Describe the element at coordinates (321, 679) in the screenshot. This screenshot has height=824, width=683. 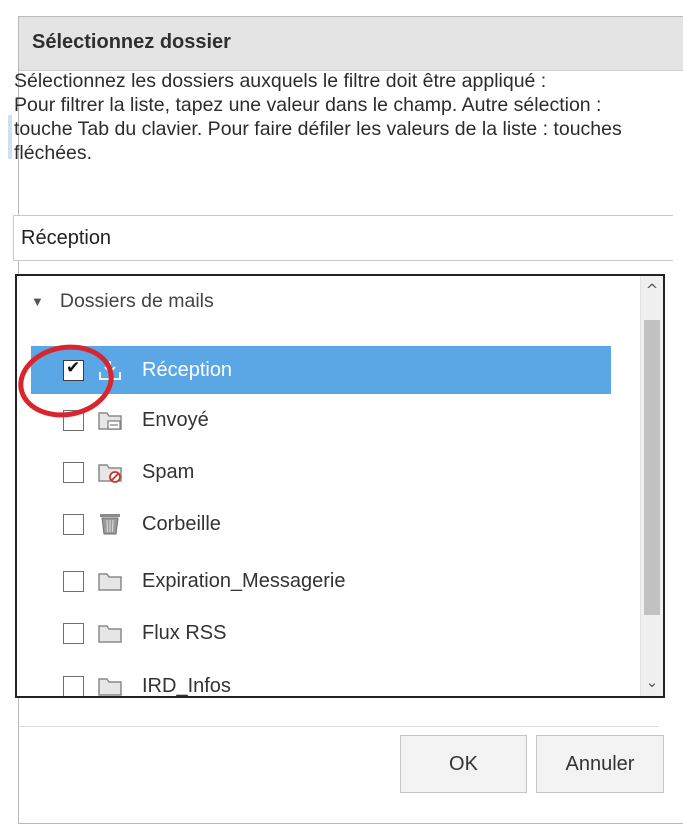
I see `folder-row-ird-infos: IRD_Infos` at that location.